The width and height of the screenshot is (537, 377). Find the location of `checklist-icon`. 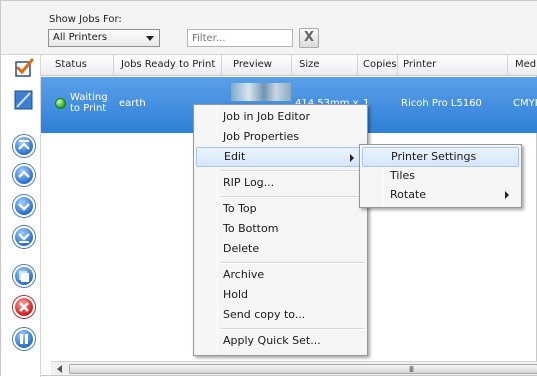

checklist-icon is located at coordinates (24, 68).